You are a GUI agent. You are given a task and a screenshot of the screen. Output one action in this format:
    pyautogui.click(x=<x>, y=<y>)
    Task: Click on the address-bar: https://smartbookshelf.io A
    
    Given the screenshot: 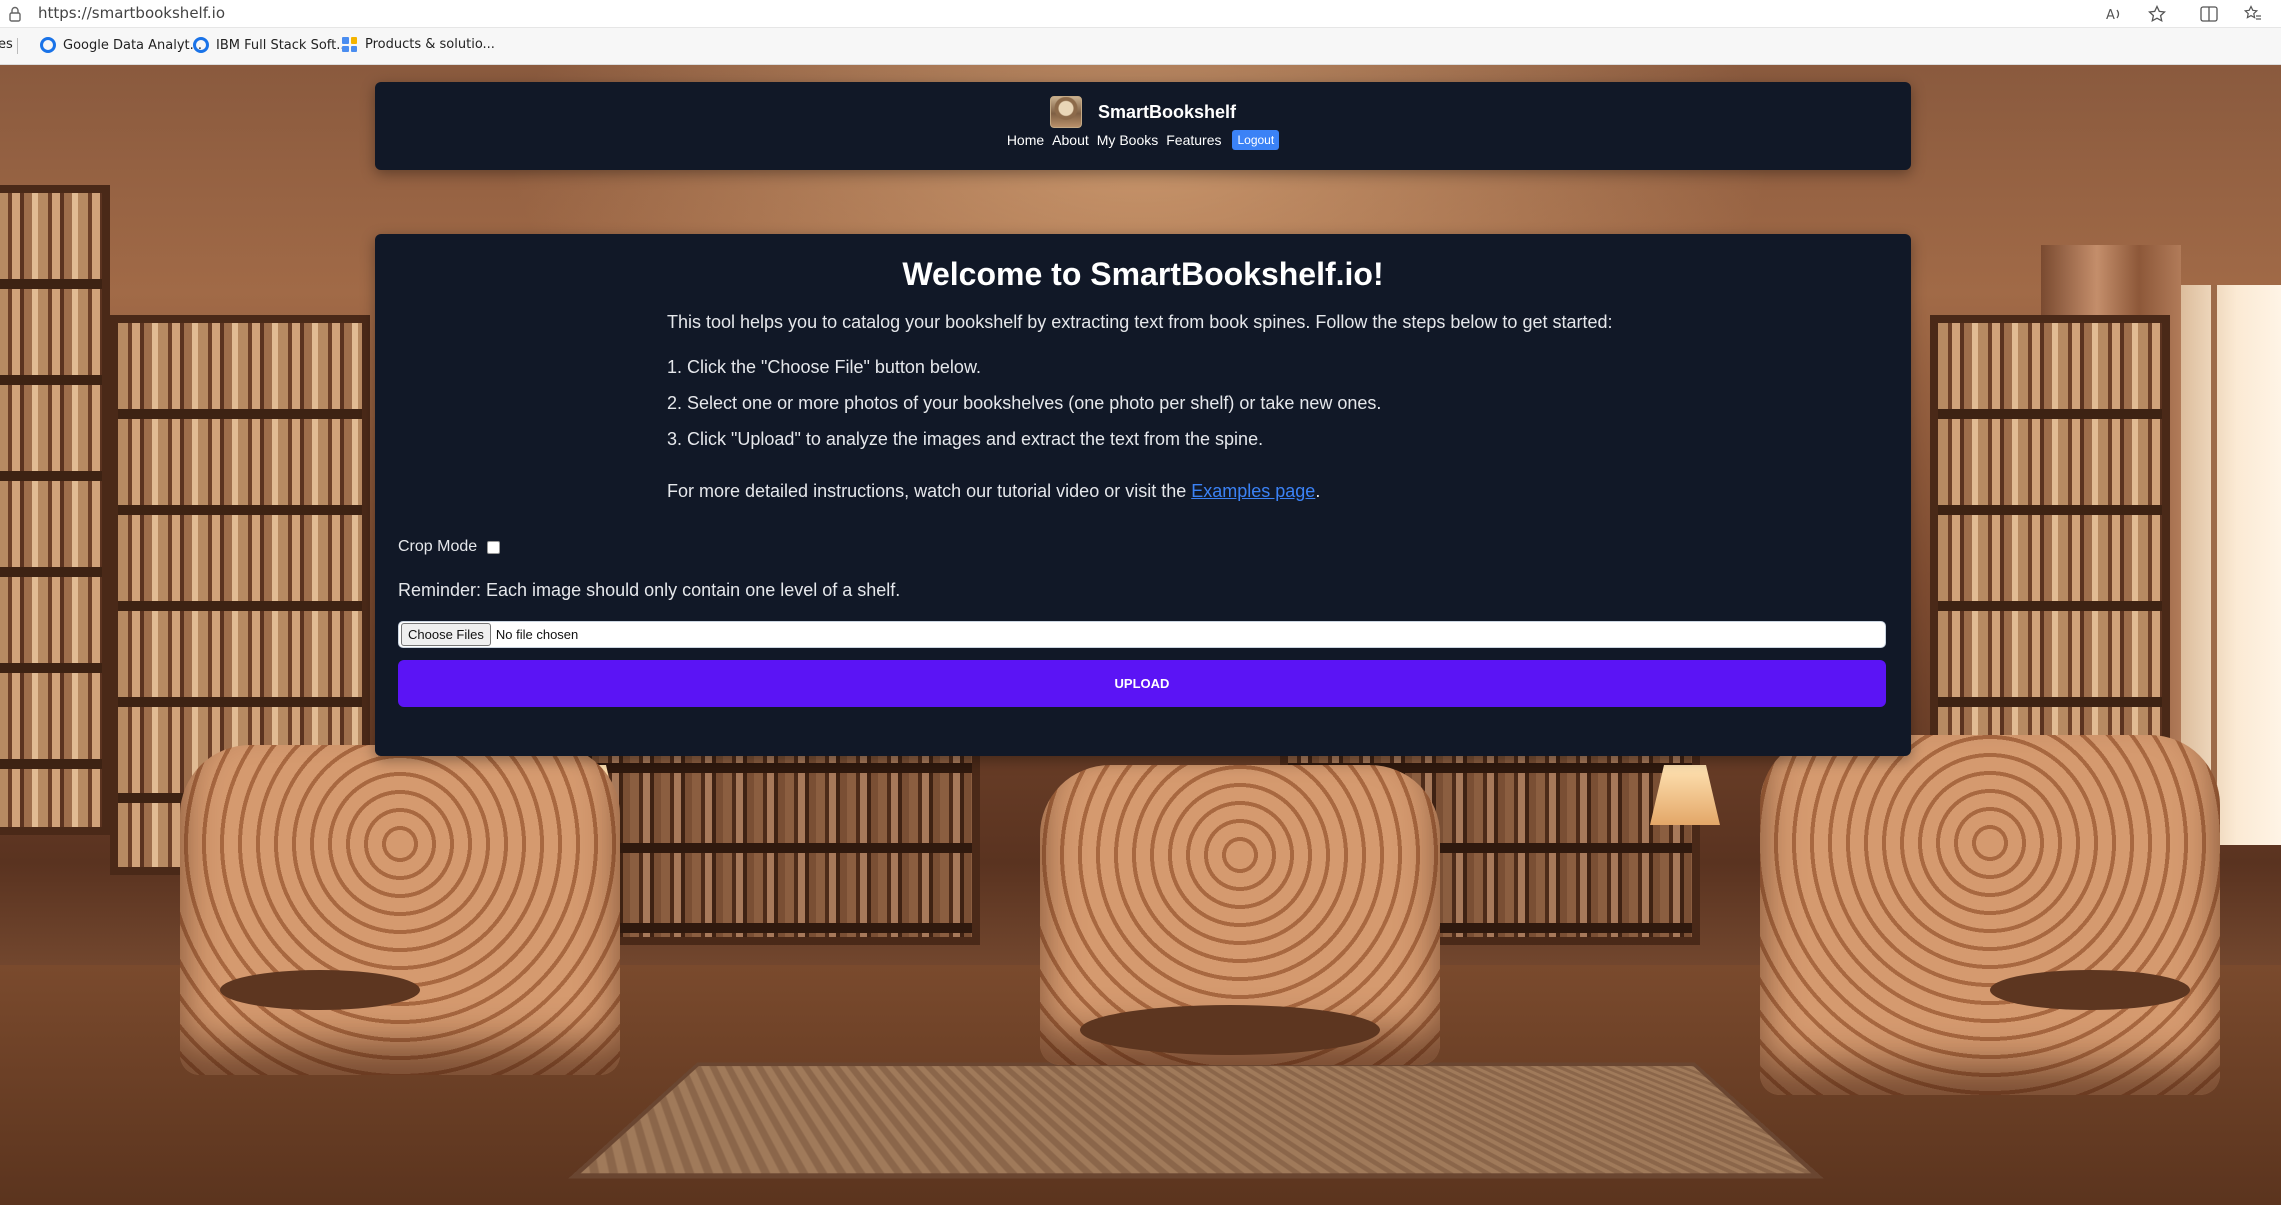 What is the action you would take?
    pyautogui.click(x=1140, y=14)
    